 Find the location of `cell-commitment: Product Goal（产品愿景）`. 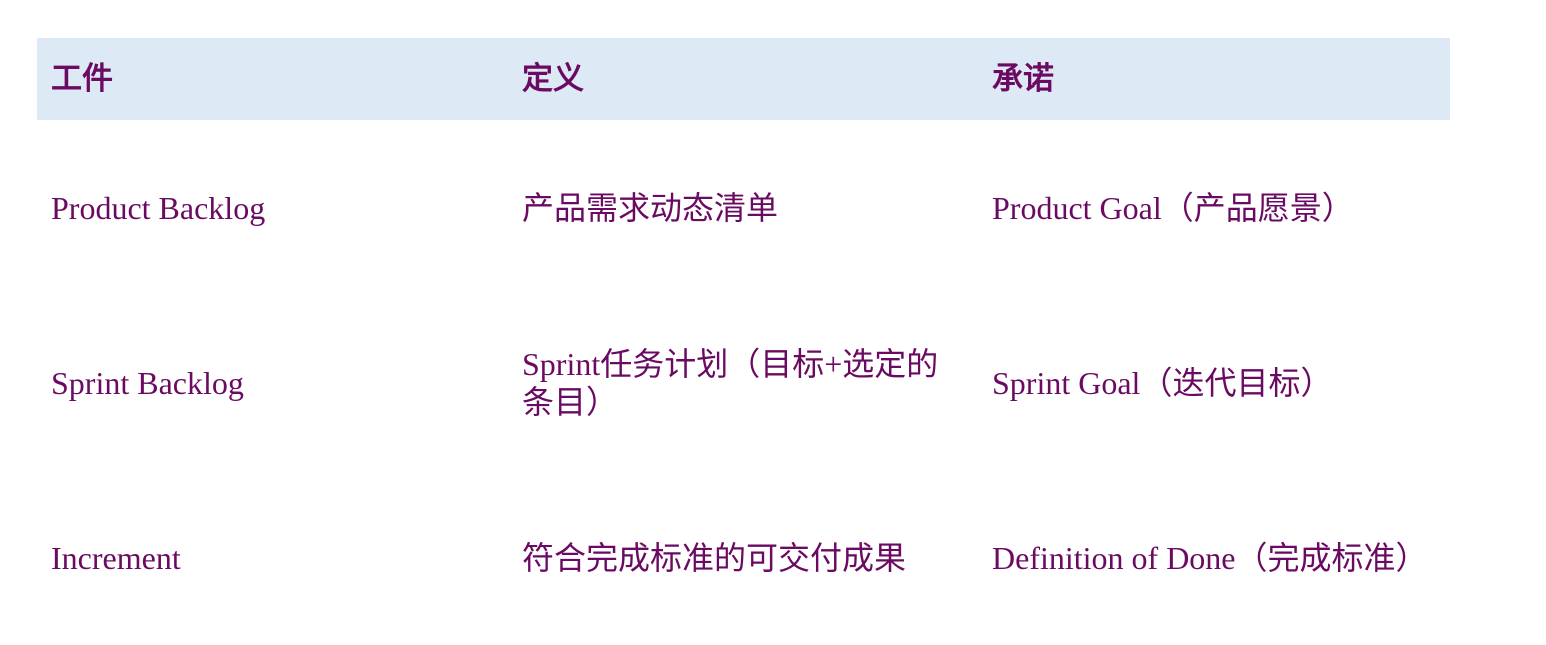

cell-commitment: Product Goal（产品愿景） is located at coordinates (1219, 207).